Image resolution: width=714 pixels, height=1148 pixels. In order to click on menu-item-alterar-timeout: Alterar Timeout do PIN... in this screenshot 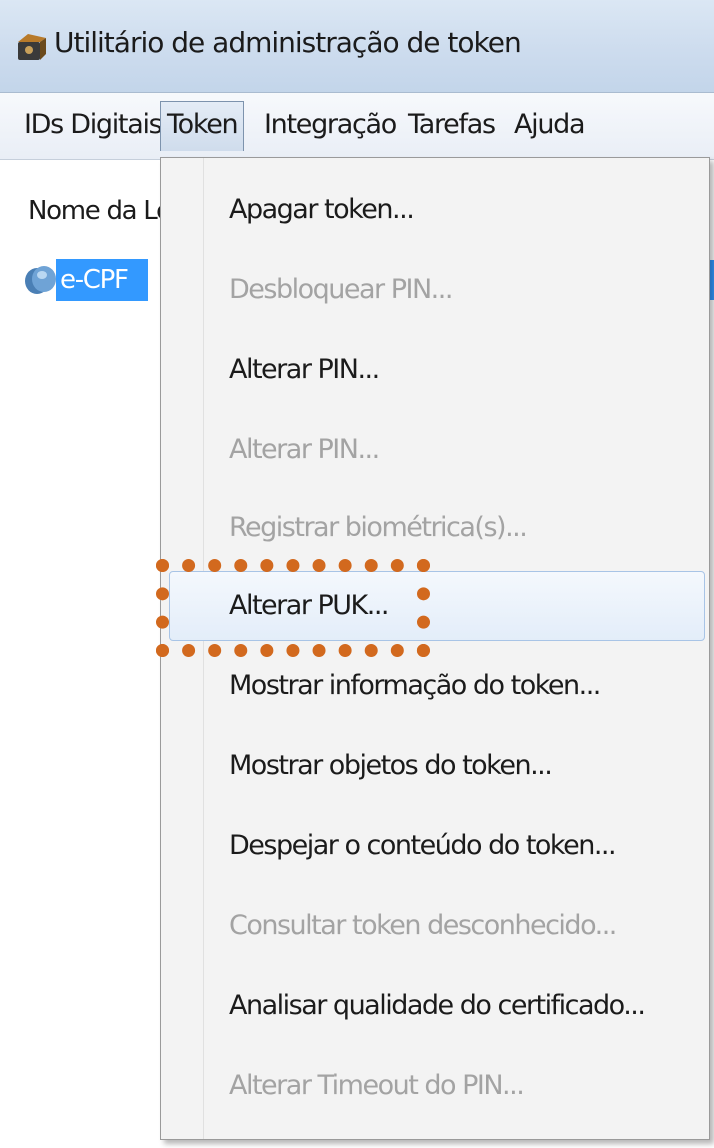, I will do `click(377, 1085)`.